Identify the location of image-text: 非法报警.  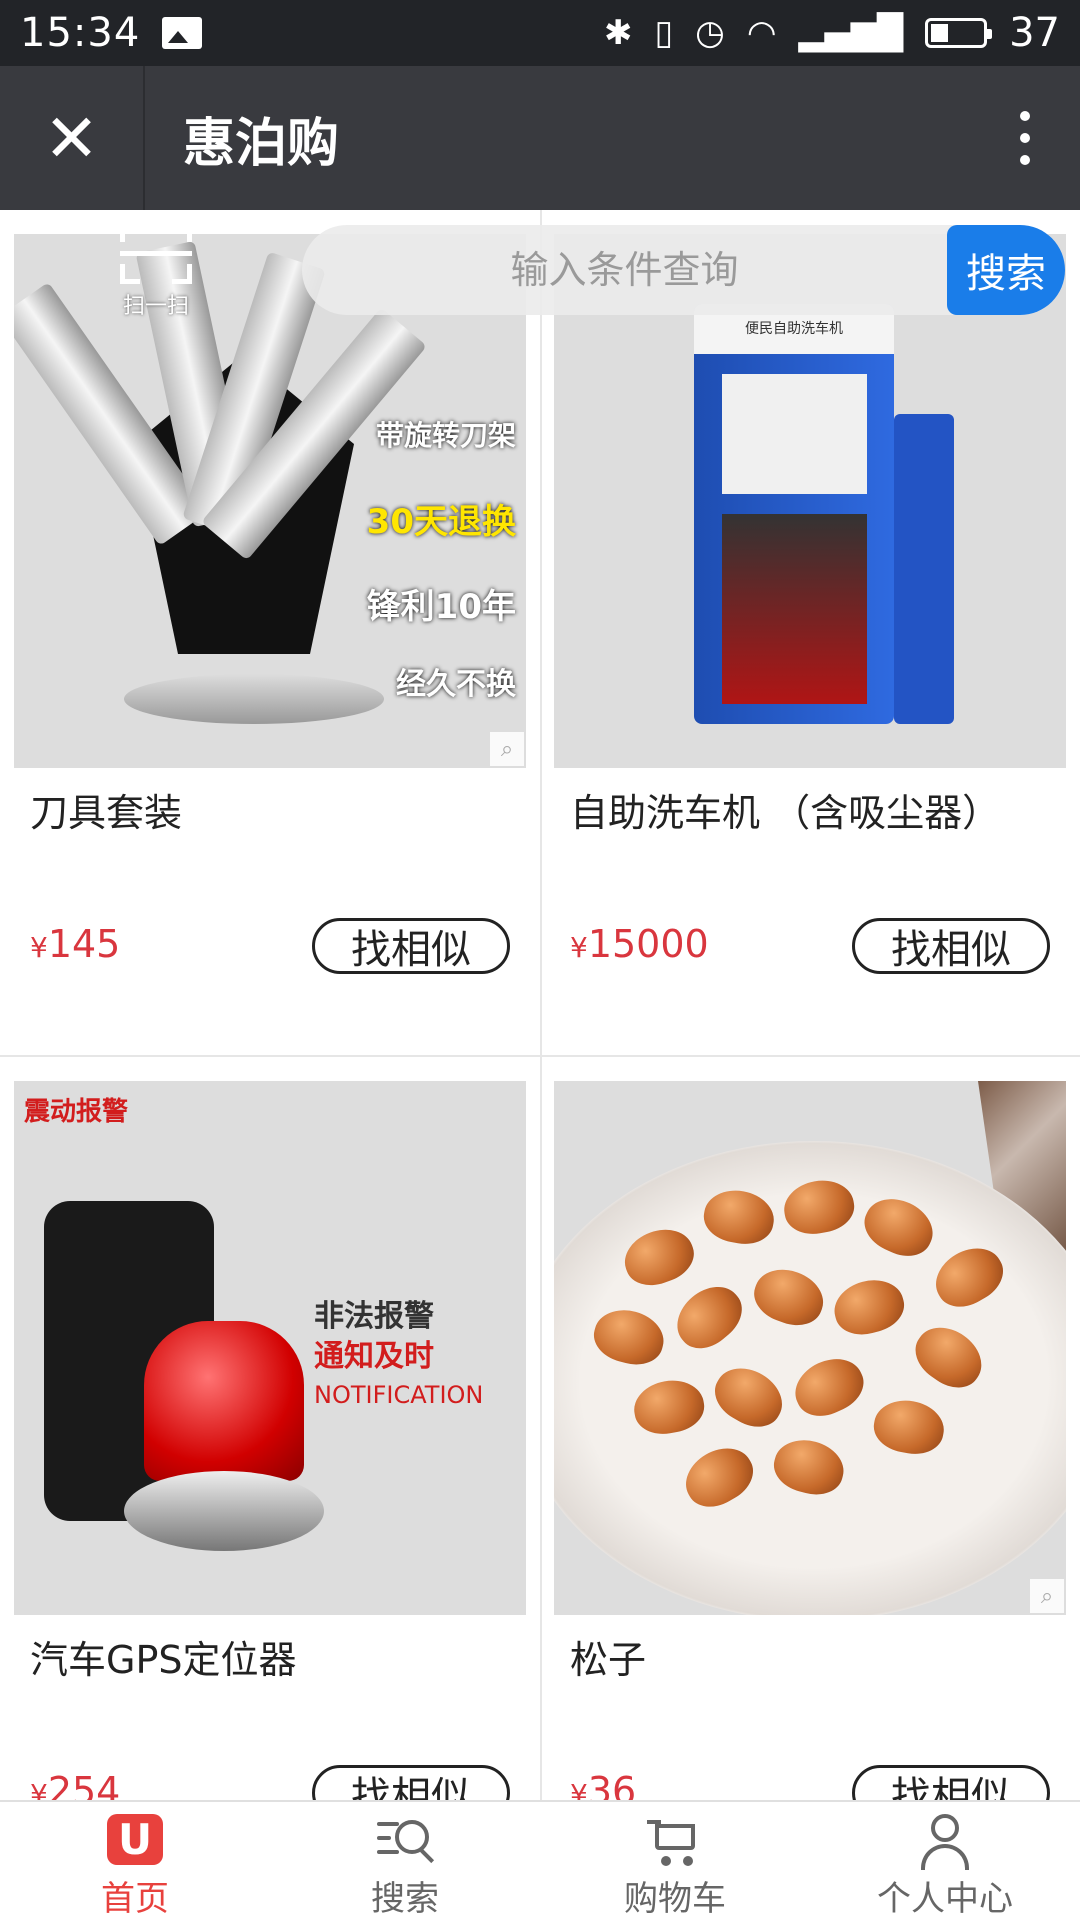
(374, 1316).